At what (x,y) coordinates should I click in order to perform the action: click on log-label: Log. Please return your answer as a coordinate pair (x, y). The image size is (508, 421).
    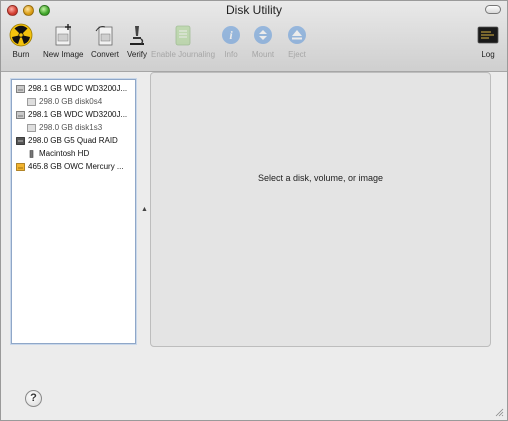
    Looking at the image, I should click on (488, 54).